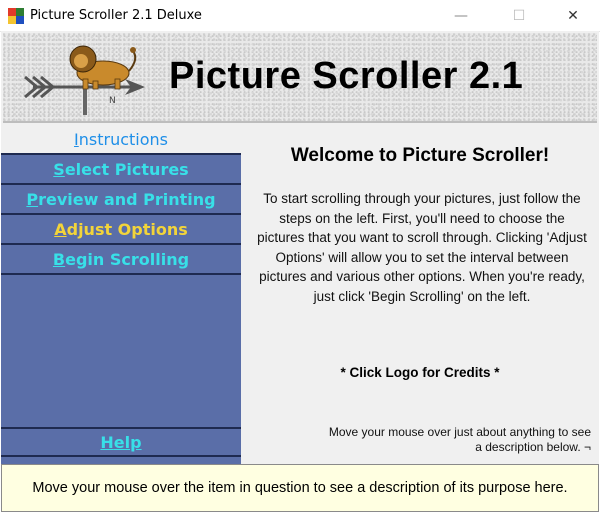  I want to click on nav-instructions: Instructions, so click(121, 140).